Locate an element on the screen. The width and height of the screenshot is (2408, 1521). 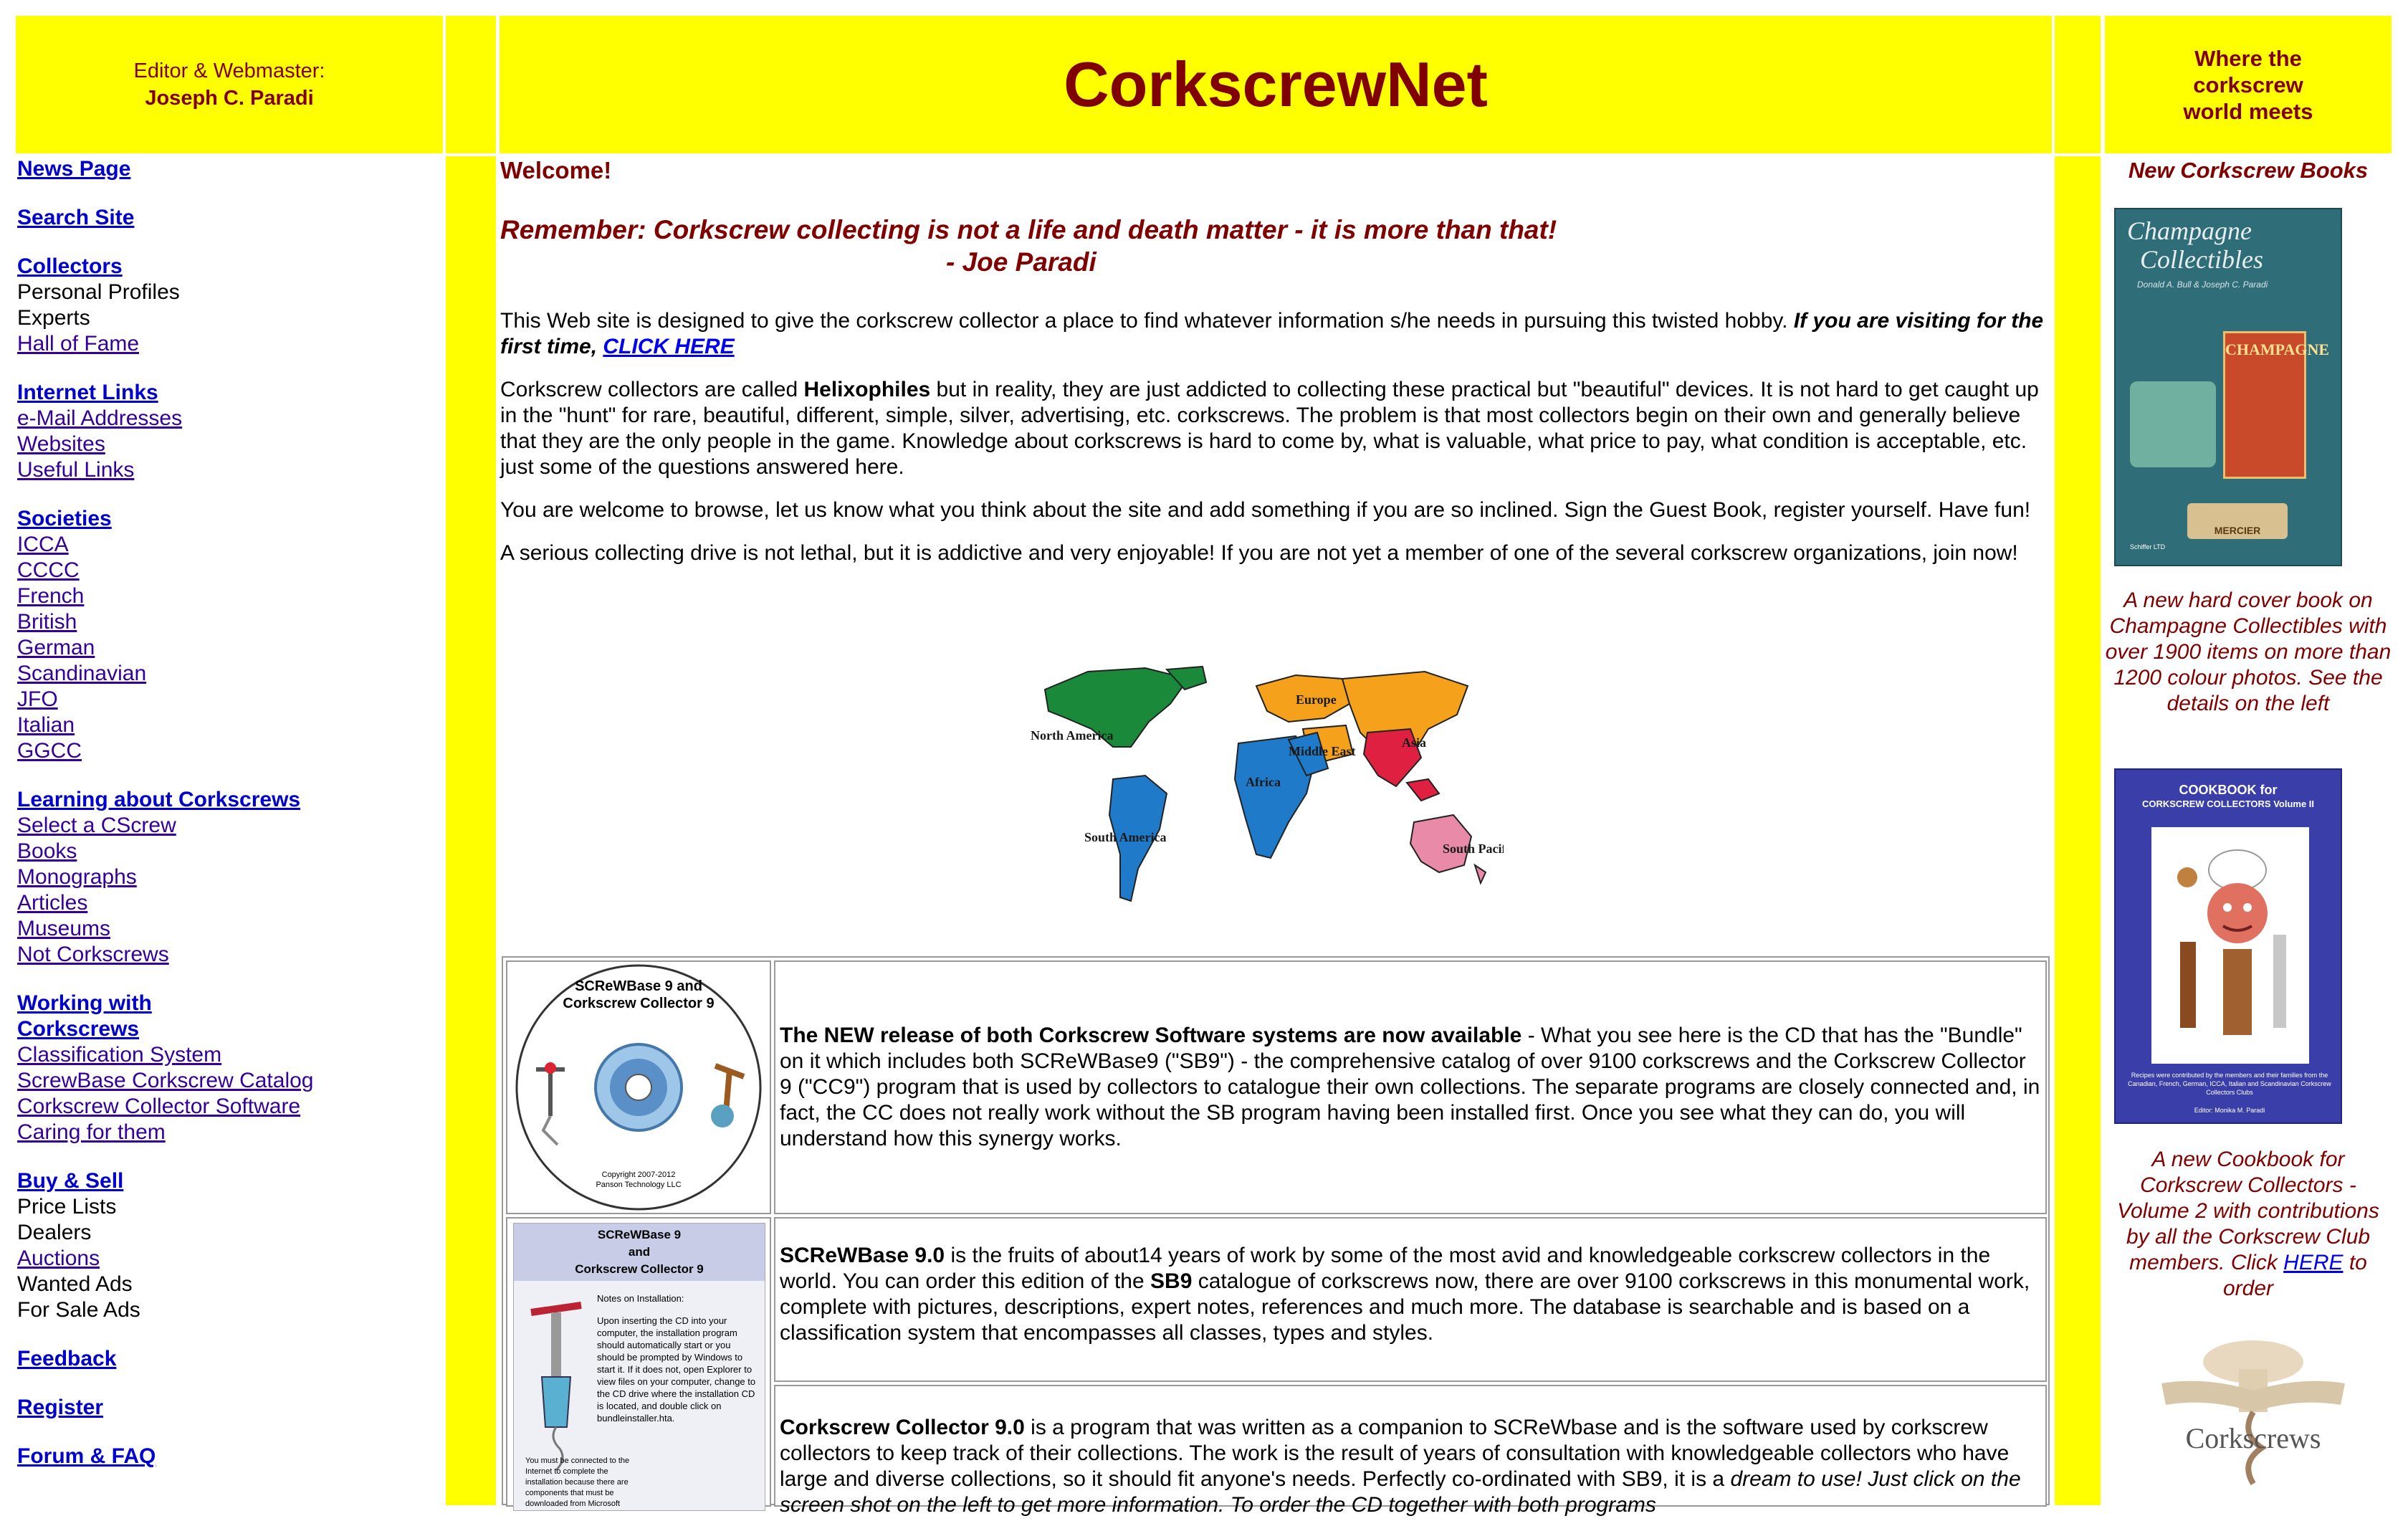
nav-society-jfo: JFO is located at coordinates (37, 699).